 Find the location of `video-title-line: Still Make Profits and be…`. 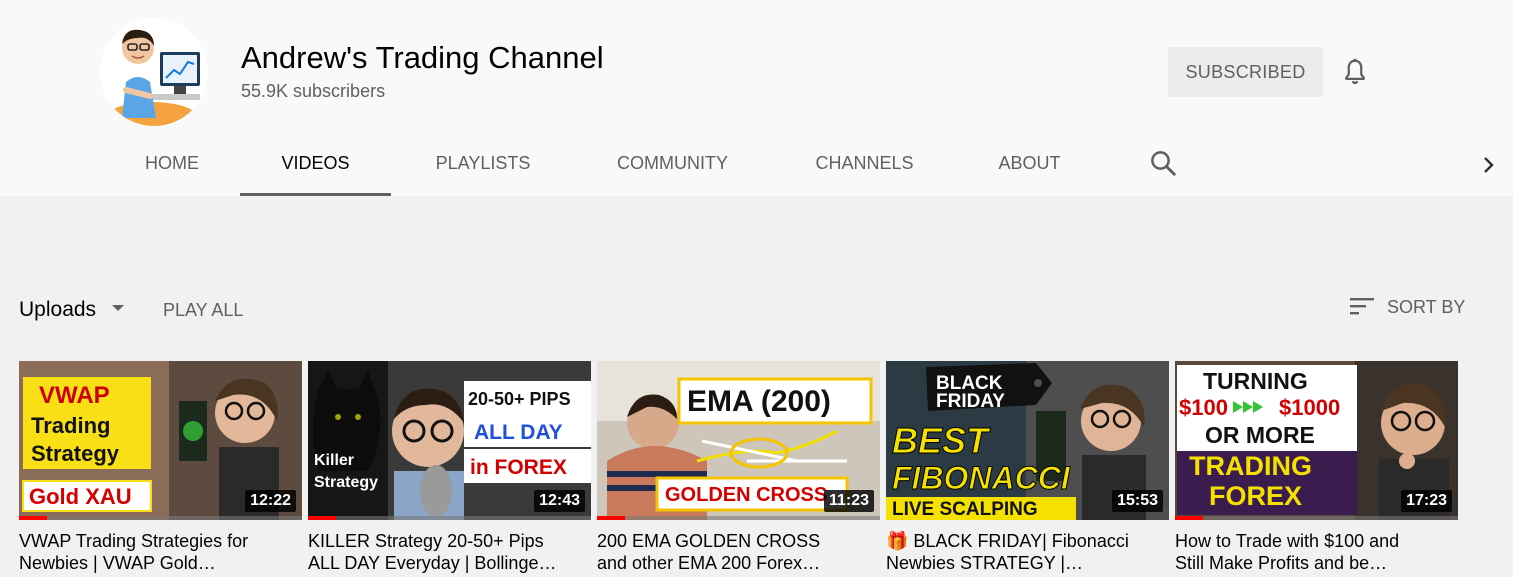

video-title-line: Still Make Profits and be… is located at coordinates (1281, 563).